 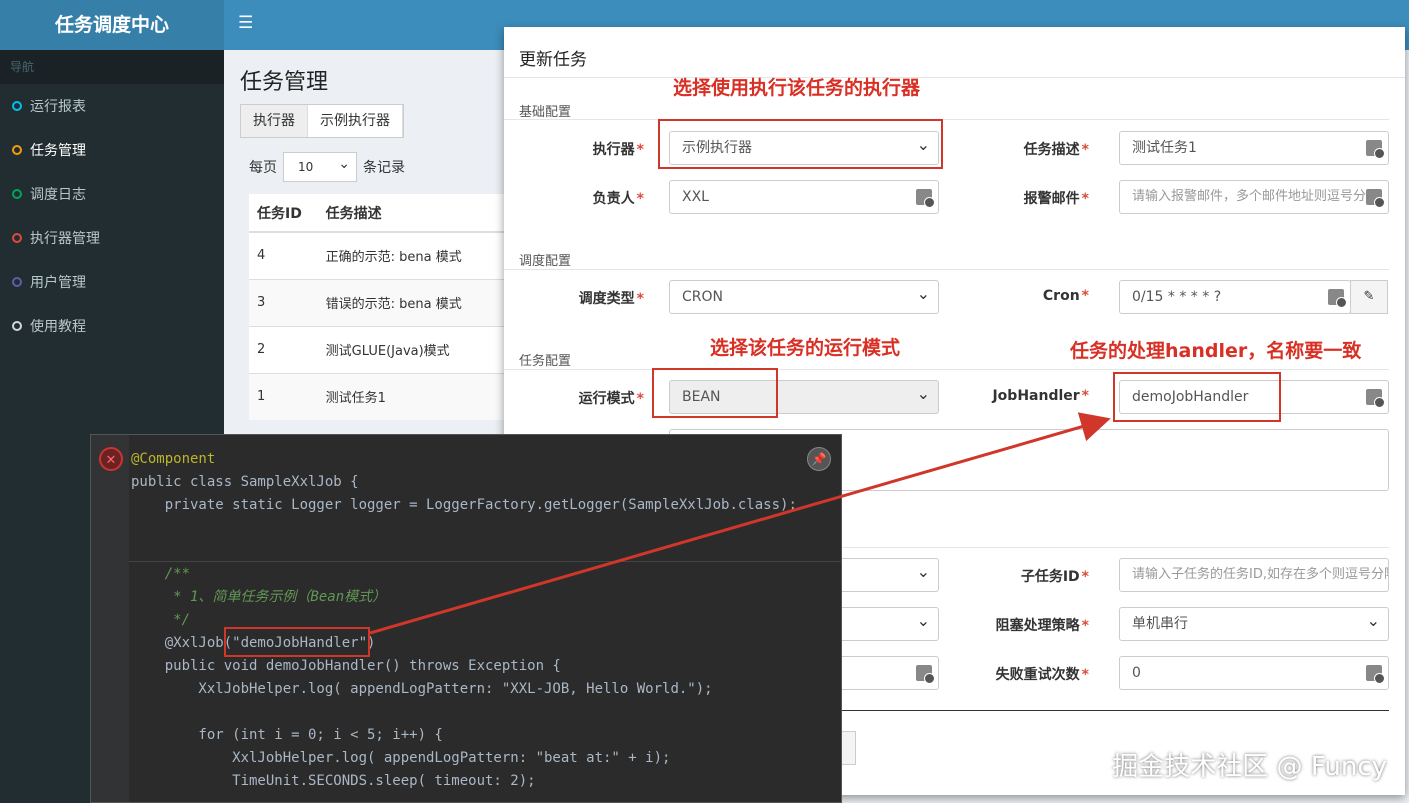 I want to click on arrow-line, so click(x=740, y=523).